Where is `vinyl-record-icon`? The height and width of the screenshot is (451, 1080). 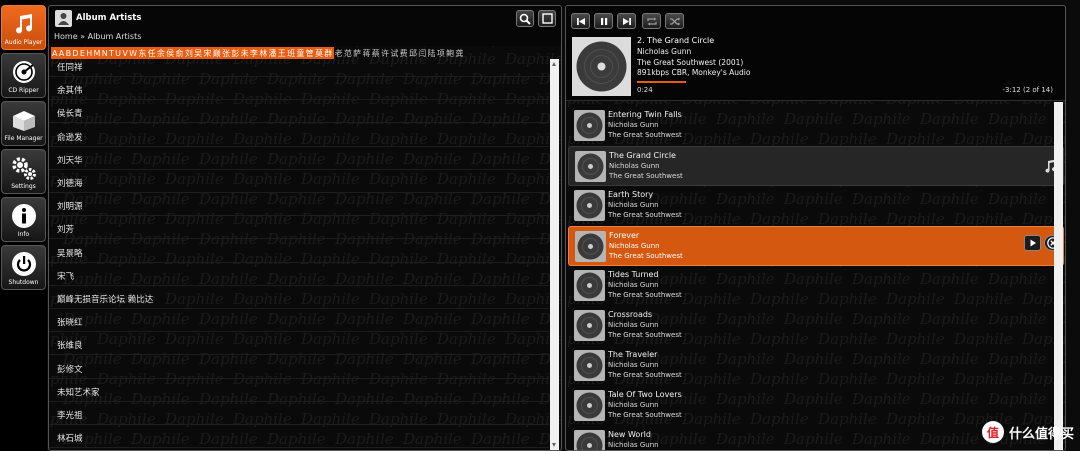
vinyl-record-icon is located at coordinates (589, 405).